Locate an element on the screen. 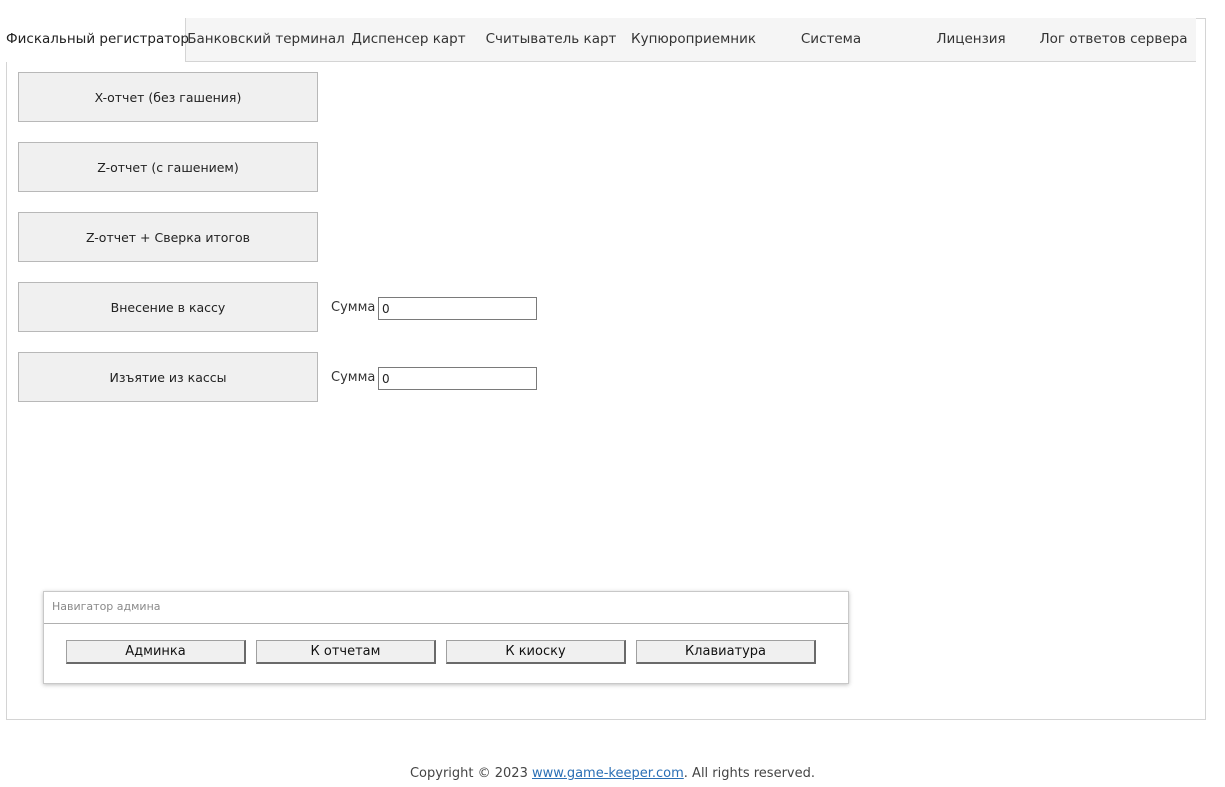 The width and height of the screenshot is (1225, 787). to-reports-button: К отчетам is located at coordinates (346, 652).